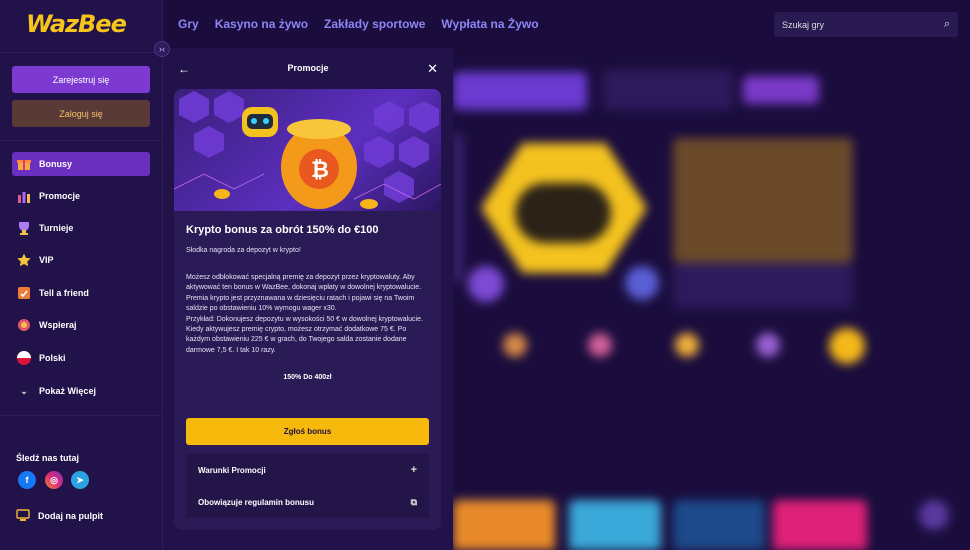  I want to click on sidebar-item-label: Pokaż Więcej, so click(67, 391).